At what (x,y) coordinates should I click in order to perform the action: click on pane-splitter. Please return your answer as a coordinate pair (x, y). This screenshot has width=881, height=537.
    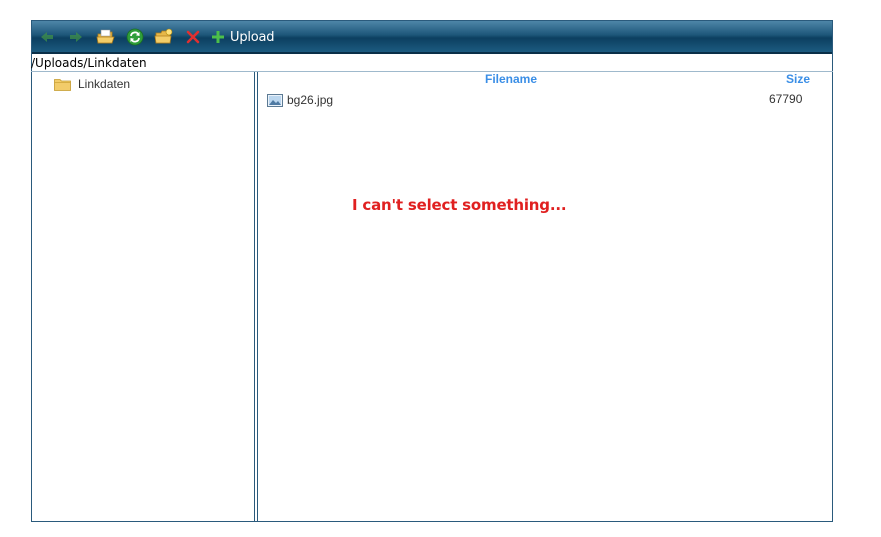
    Looking at the image, I should click on (257, 296).